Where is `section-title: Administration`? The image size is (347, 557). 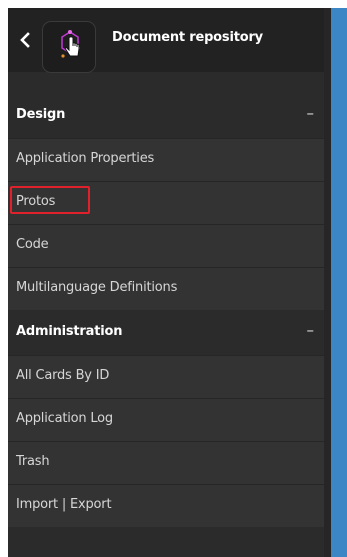
section-title: Administration is located at coordinates (69, 331).